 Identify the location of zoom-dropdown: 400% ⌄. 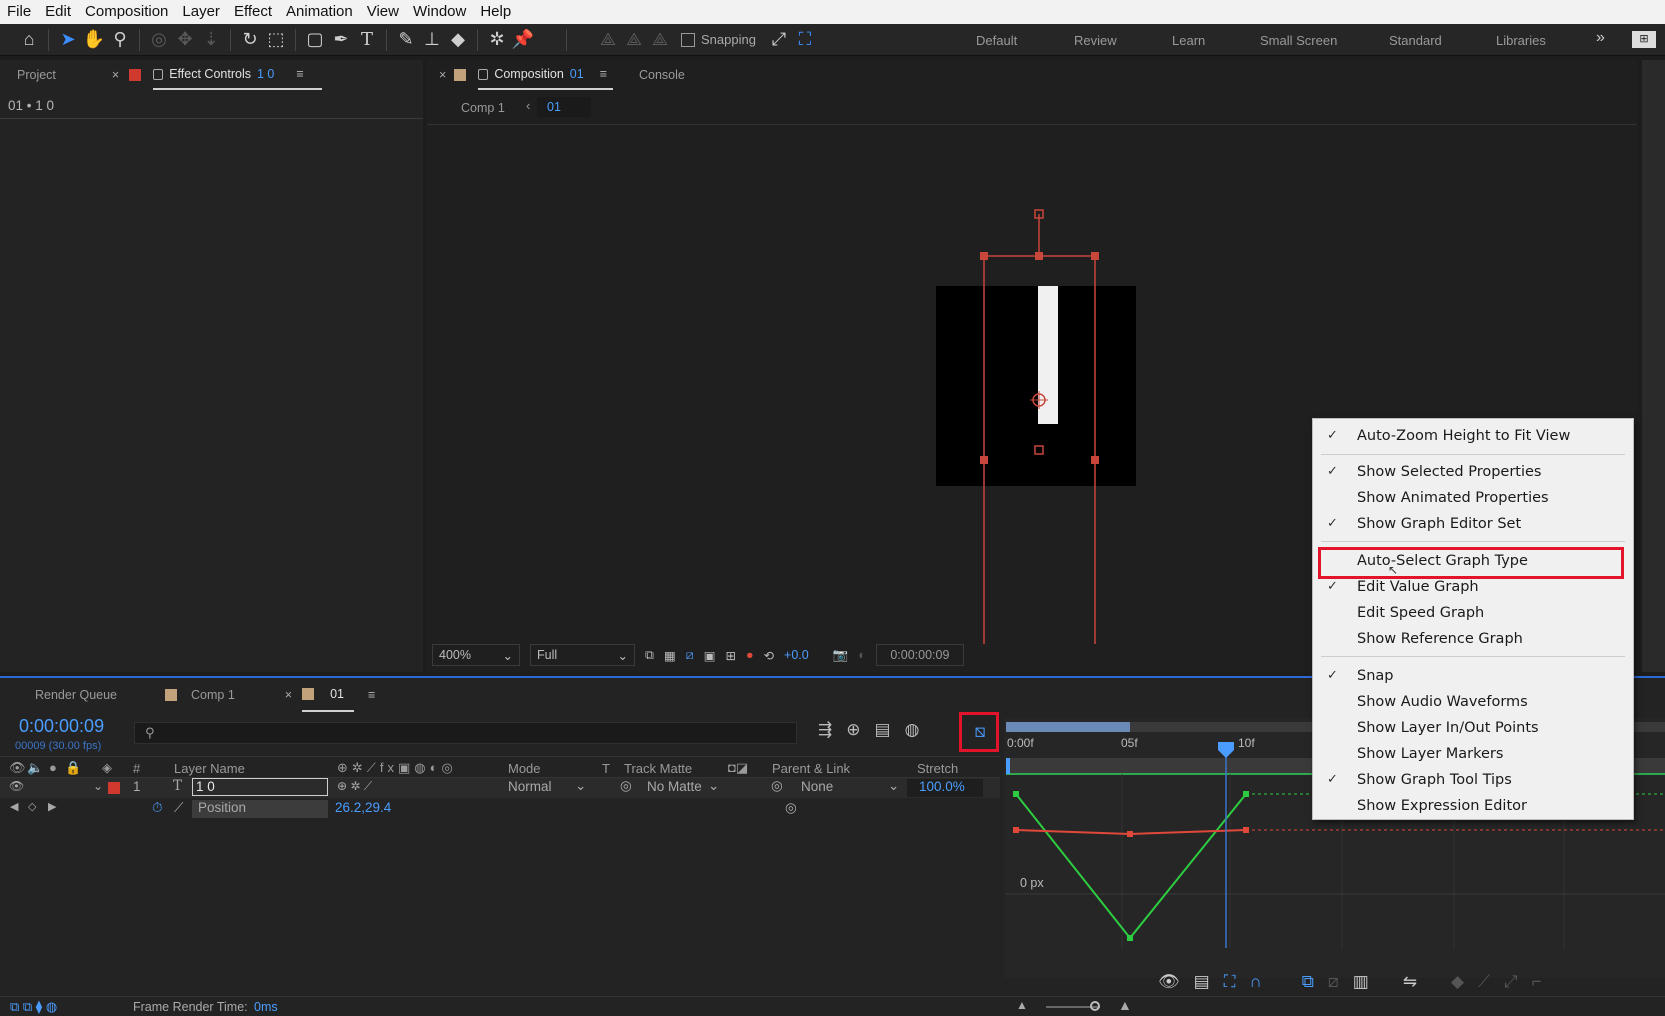
(476, 655).